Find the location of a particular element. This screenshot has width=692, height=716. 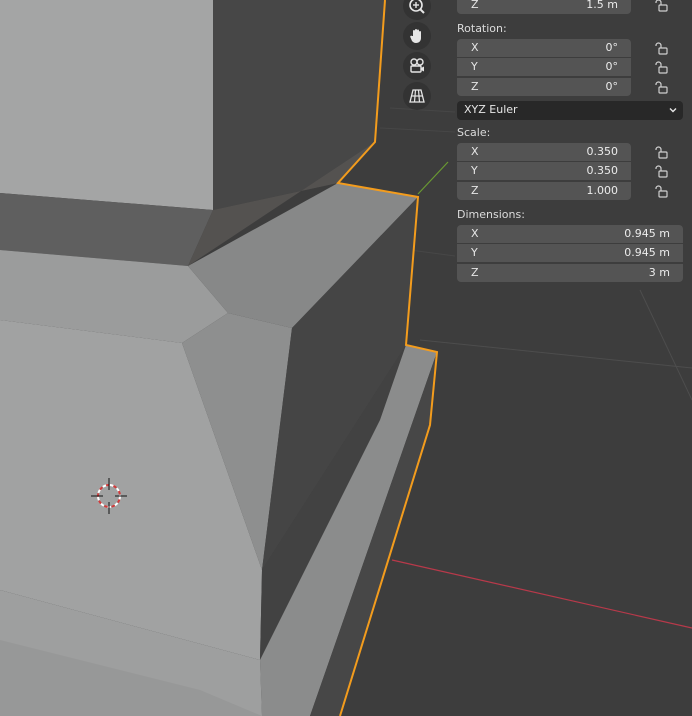

field-value: 1.000 is located at coordinates (602, 190).